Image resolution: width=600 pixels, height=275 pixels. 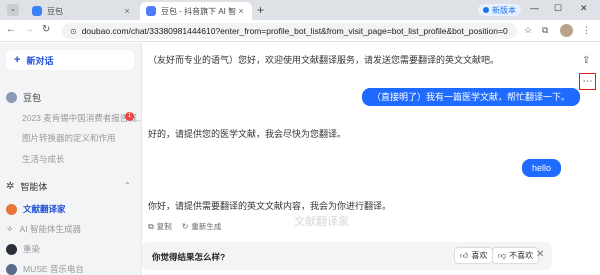 I want to click on sparkle-icon: ✧, so click(x=10, y=228).